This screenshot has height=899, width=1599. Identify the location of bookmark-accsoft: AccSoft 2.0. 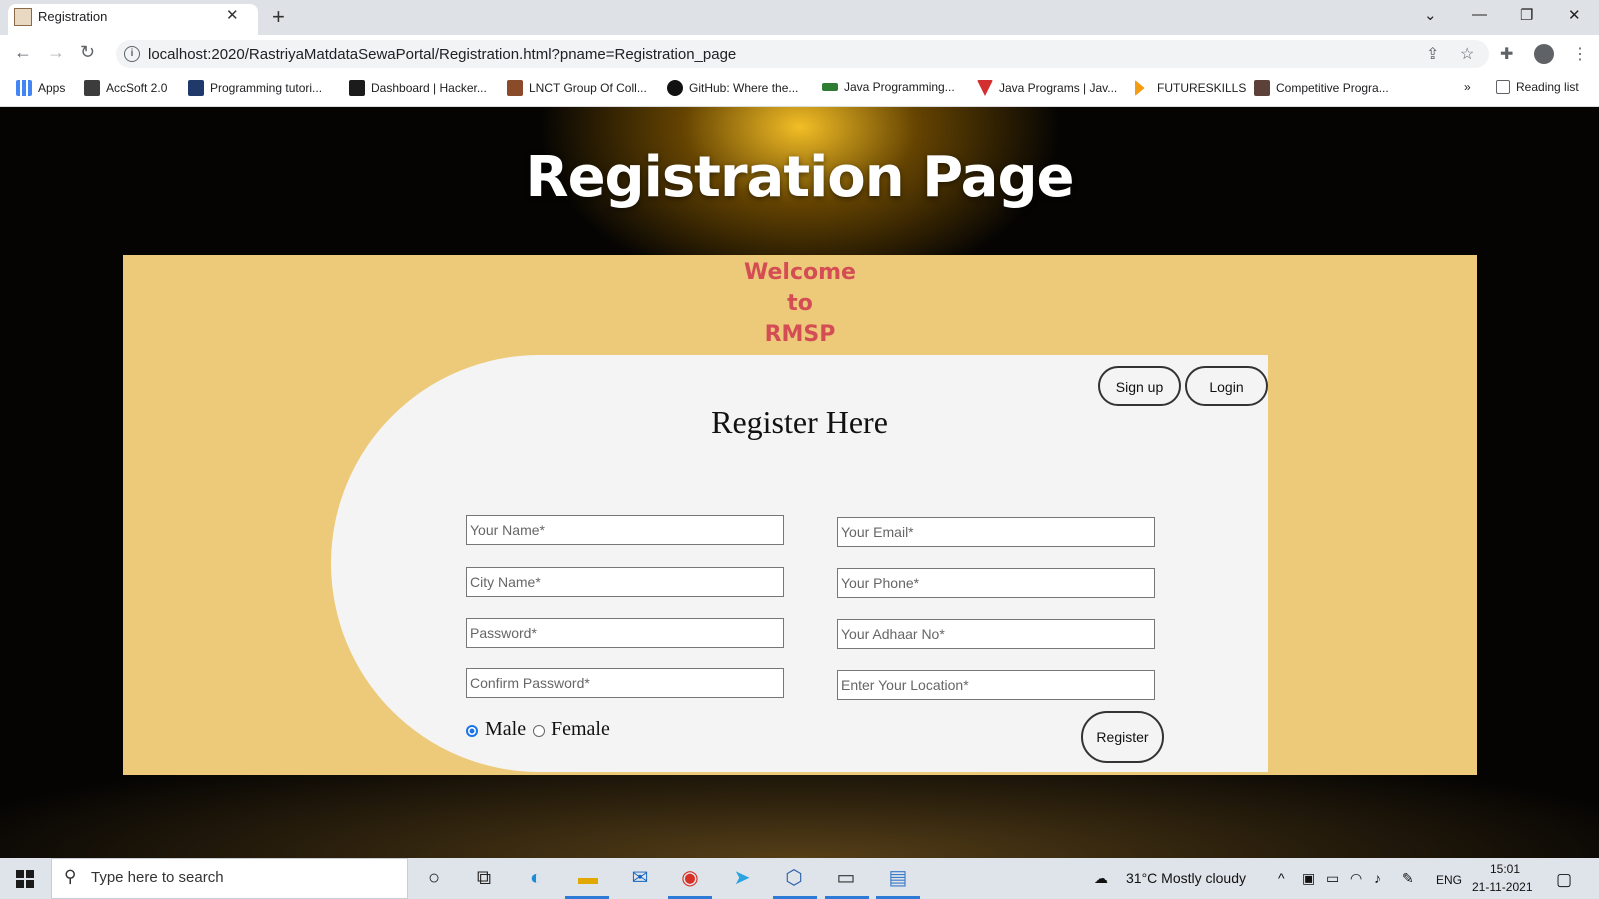
(125, 88).